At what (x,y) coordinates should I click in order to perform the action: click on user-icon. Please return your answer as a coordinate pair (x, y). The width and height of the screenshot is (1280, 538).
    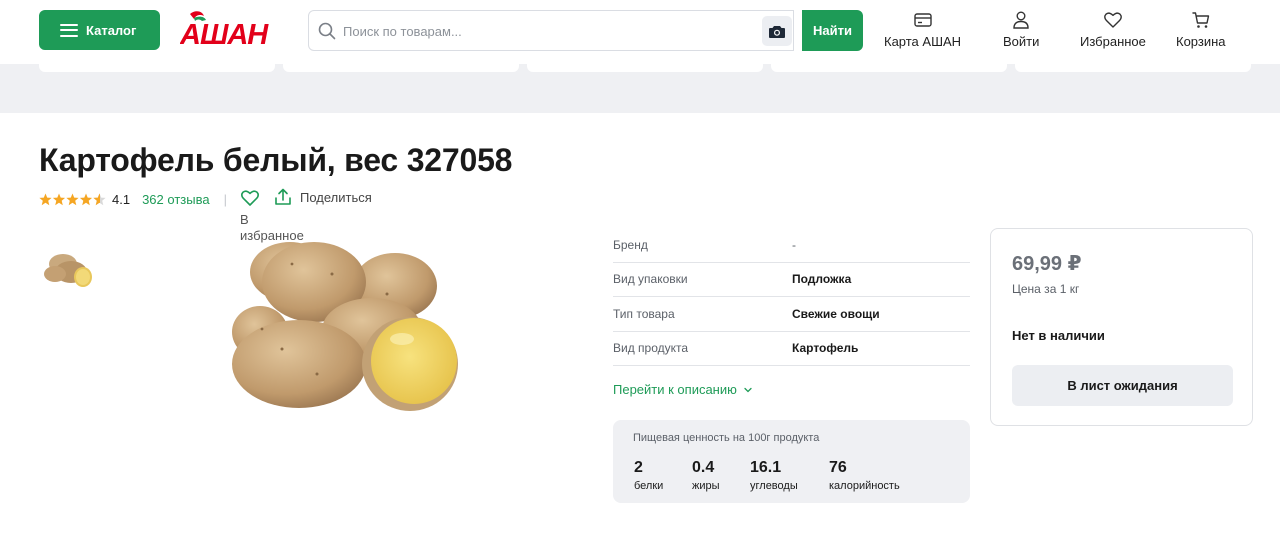
    Looking at the image, I should click on (1021, 20).